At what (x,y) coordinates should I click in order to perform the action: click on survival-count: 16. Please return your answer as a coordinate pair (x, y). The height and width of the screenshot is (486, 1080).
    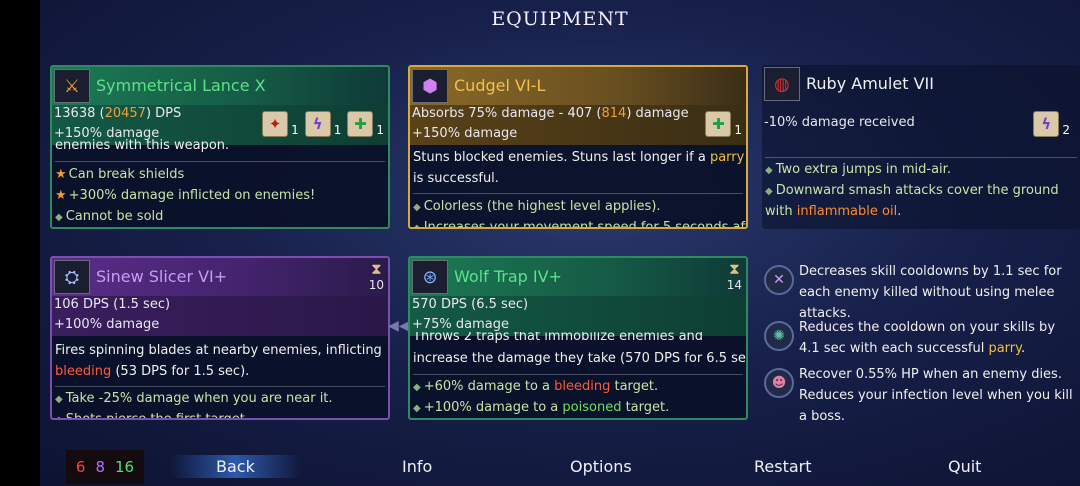
    Looking at the image, I should click on (125, 467).